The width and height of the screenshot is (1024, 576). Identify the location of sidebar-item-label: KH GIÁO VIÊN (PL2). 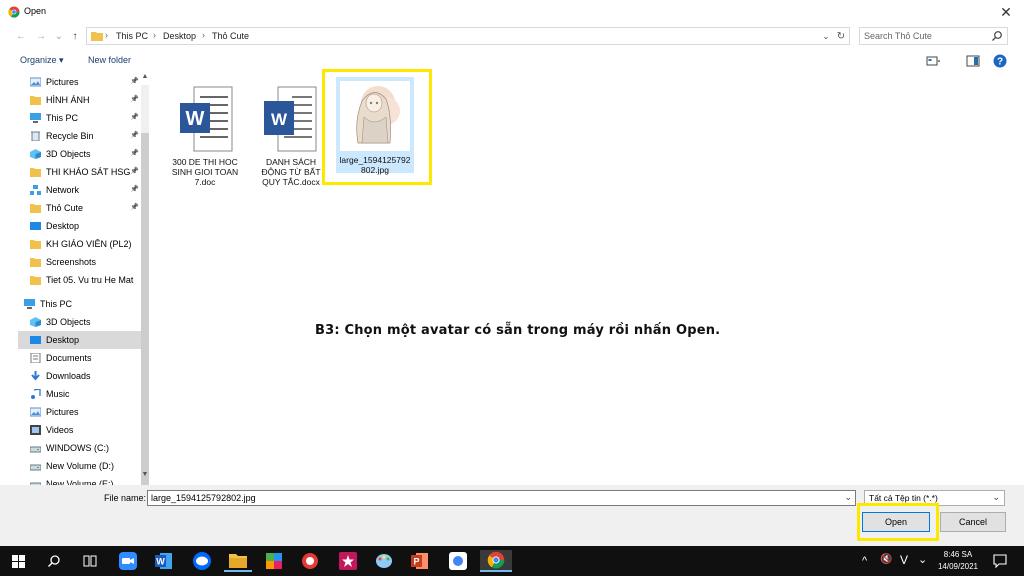
(89, 244).